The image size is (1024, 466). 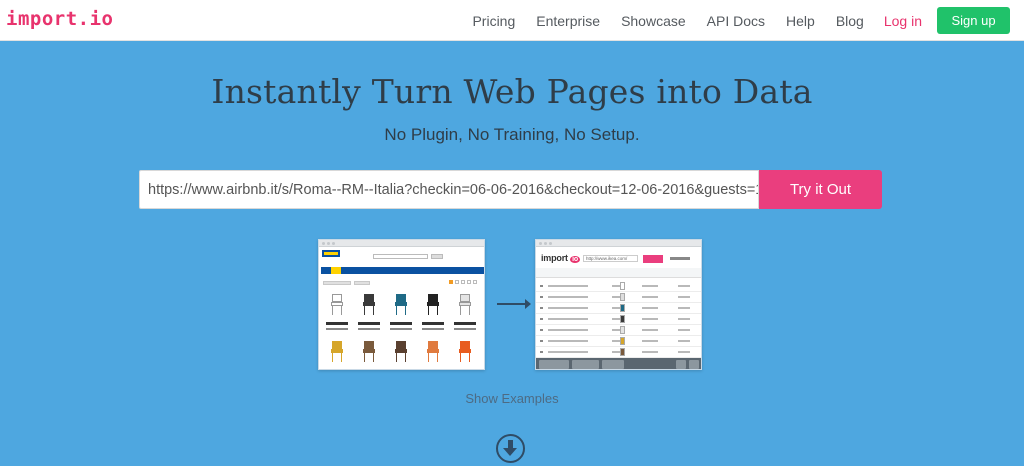 I want to click on nav-link-help: Help, so click(x=800, y=21).